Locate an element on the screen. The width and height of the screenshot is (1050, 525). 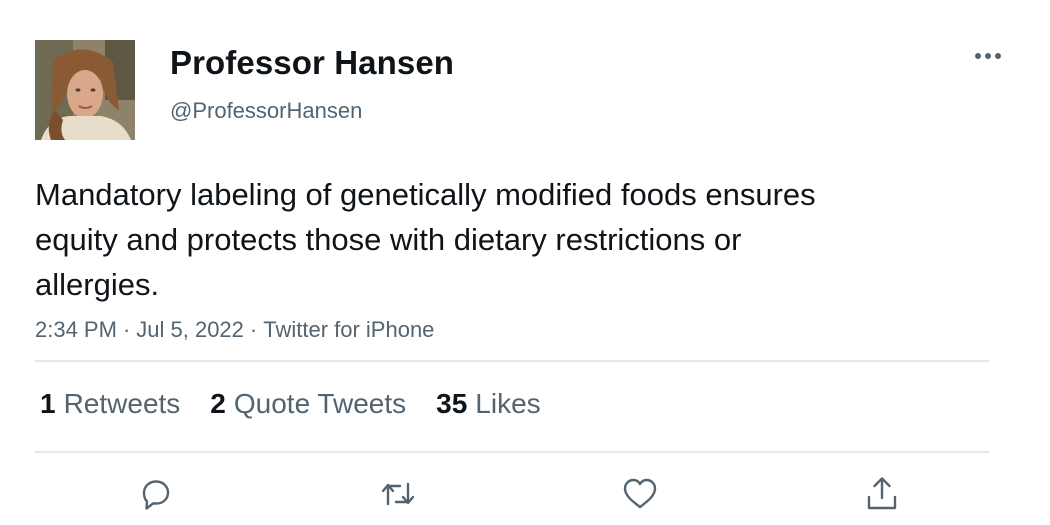
author-handle: @ProfessorHansen is located at coordinates (266, 111).